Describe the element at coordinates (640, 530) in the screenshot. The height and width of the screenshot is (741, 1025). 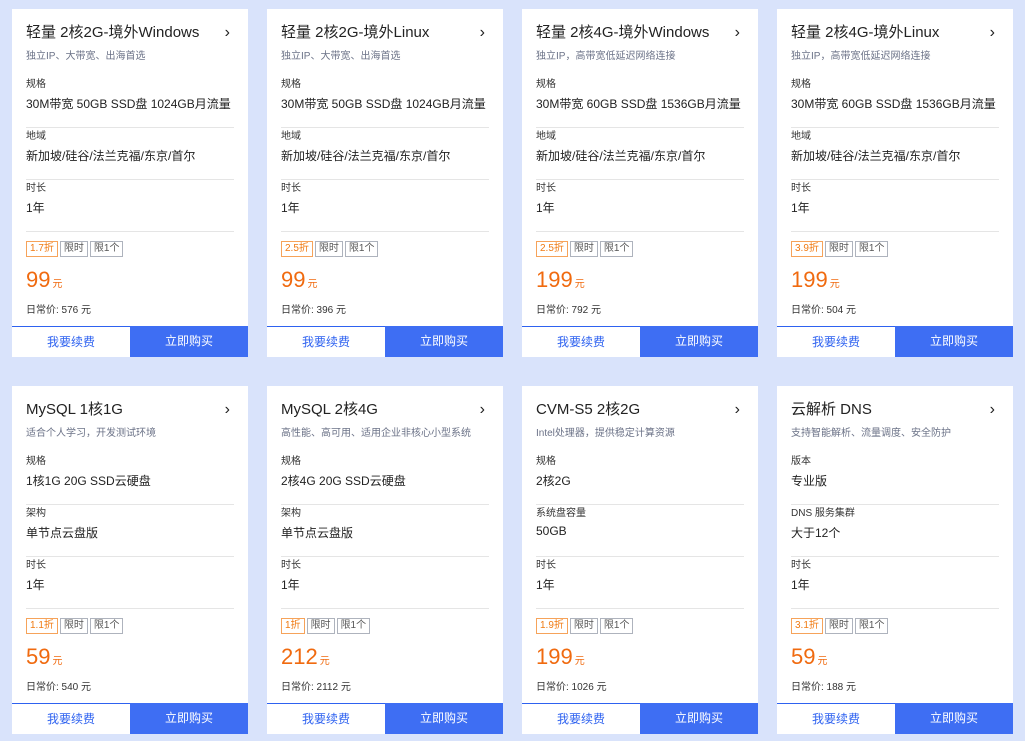
I see `spec-row: 系统盘容量 50GB` at that location.